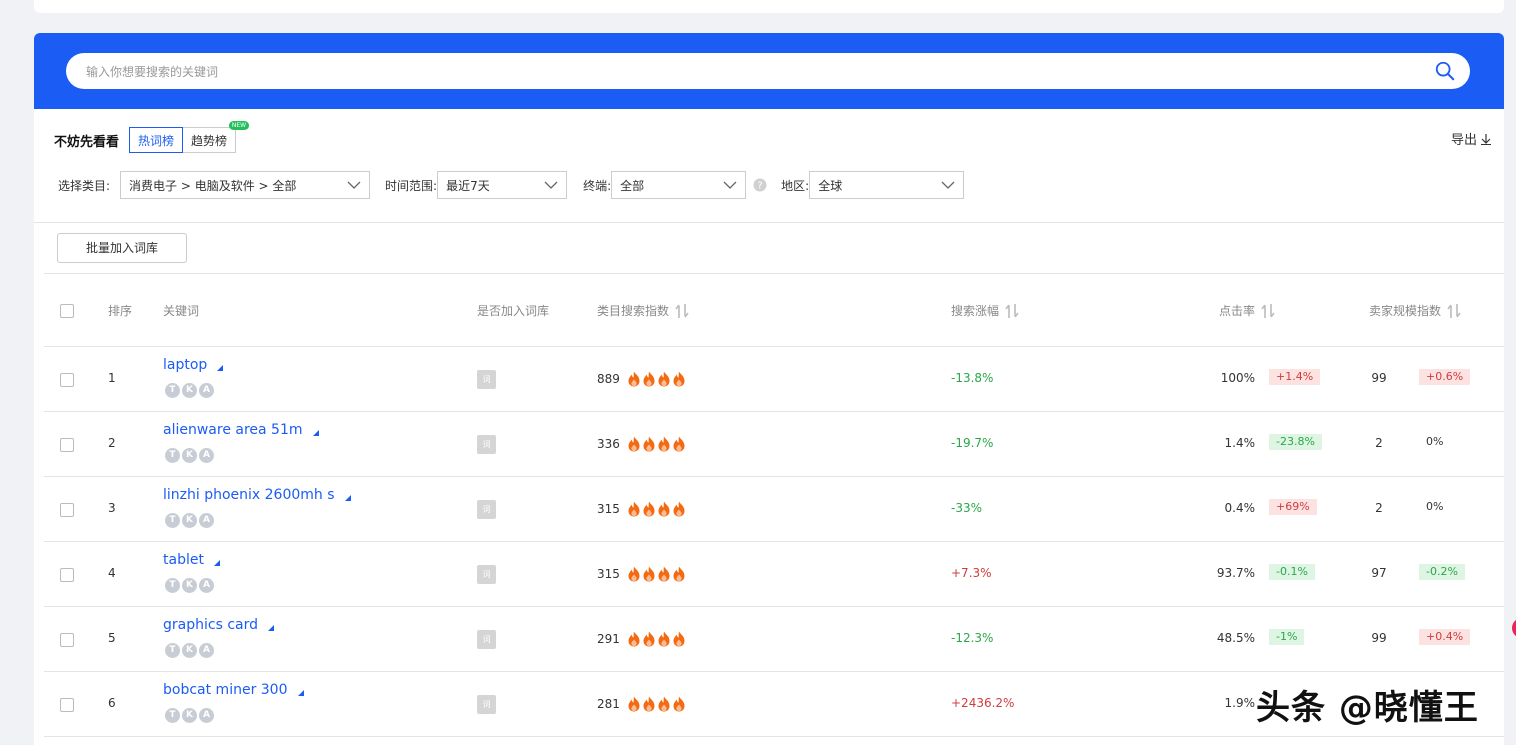 The width and height of the screenshot is (1516, 745). What do you see at coordinates (1435, 441) in the screenshot?
I see `seller-change: 0%` at bounding box center [1435, 441].